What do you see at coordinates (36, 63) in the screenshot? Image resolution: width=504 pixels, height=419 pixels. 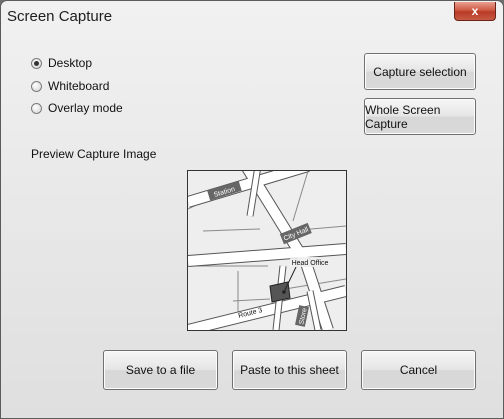 I see `radio-selected-icon` at bounding box center [36, 63].